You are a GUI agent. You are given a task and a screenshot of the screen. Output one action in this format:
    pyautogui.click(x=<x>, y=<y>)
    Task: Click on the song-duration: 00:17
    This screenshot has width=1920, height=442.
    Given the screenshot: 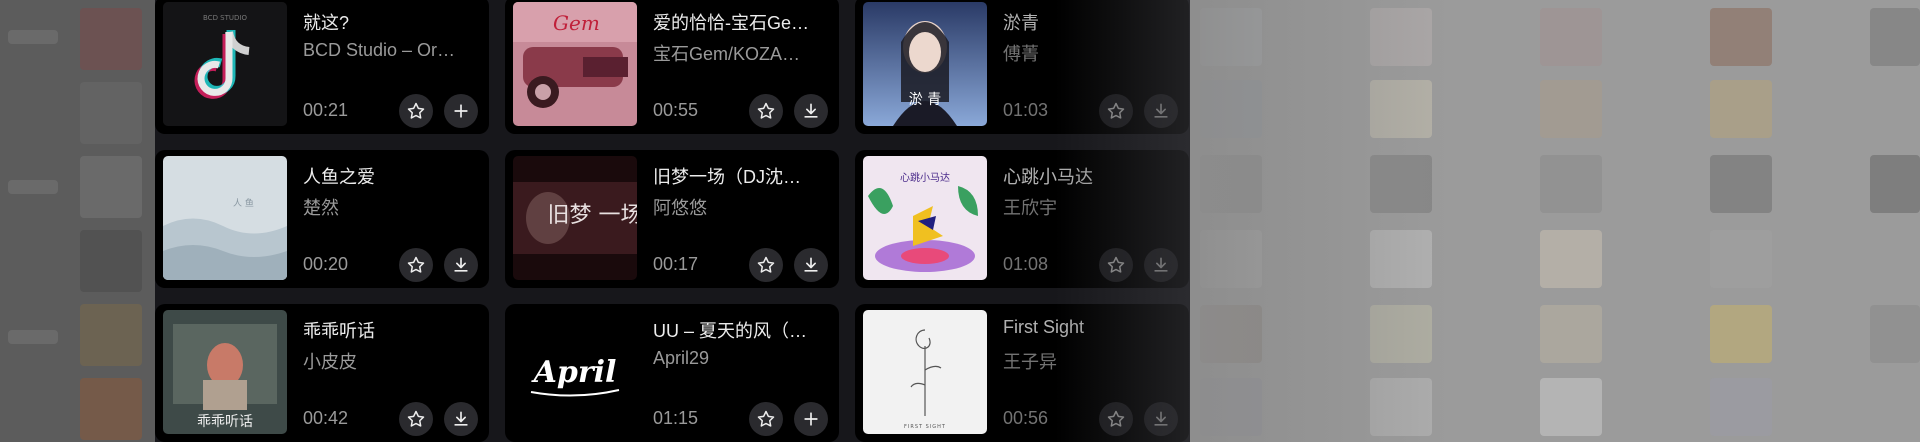 What is the action you would take?
    pyautogui.click(x=676, y=264)
    